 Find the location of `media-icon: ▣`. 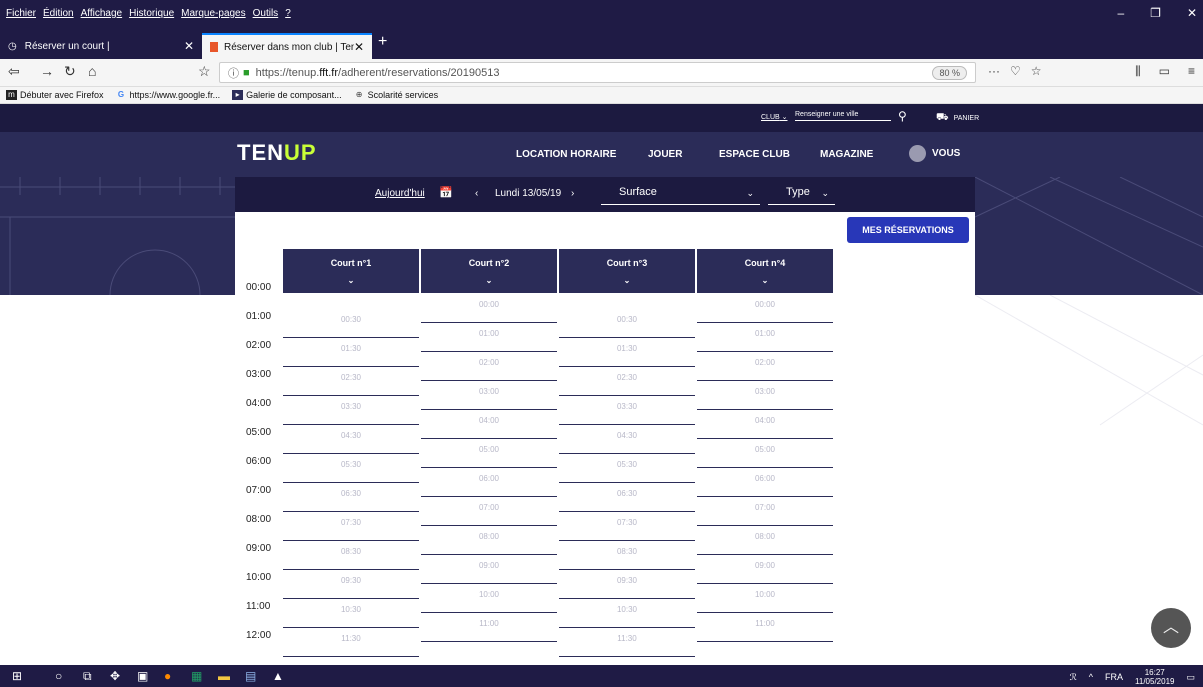

media-icon: ▣ is located at coordinates (142, 676).